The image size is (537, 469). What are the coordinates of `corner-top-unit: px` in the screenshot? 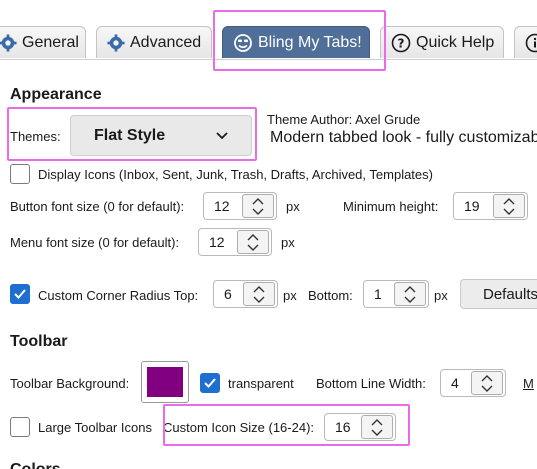 It's located at (290, 295).